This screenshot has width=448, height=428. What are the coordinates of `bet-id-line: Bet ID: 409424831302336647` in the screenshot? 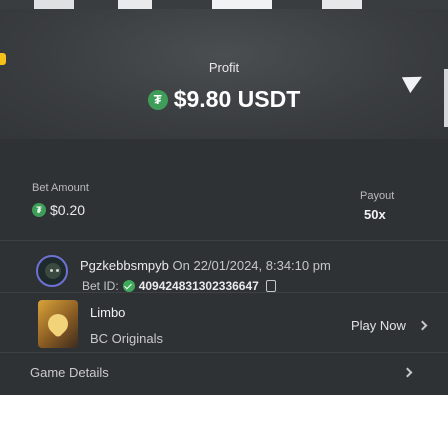 It's located at (179, 286).